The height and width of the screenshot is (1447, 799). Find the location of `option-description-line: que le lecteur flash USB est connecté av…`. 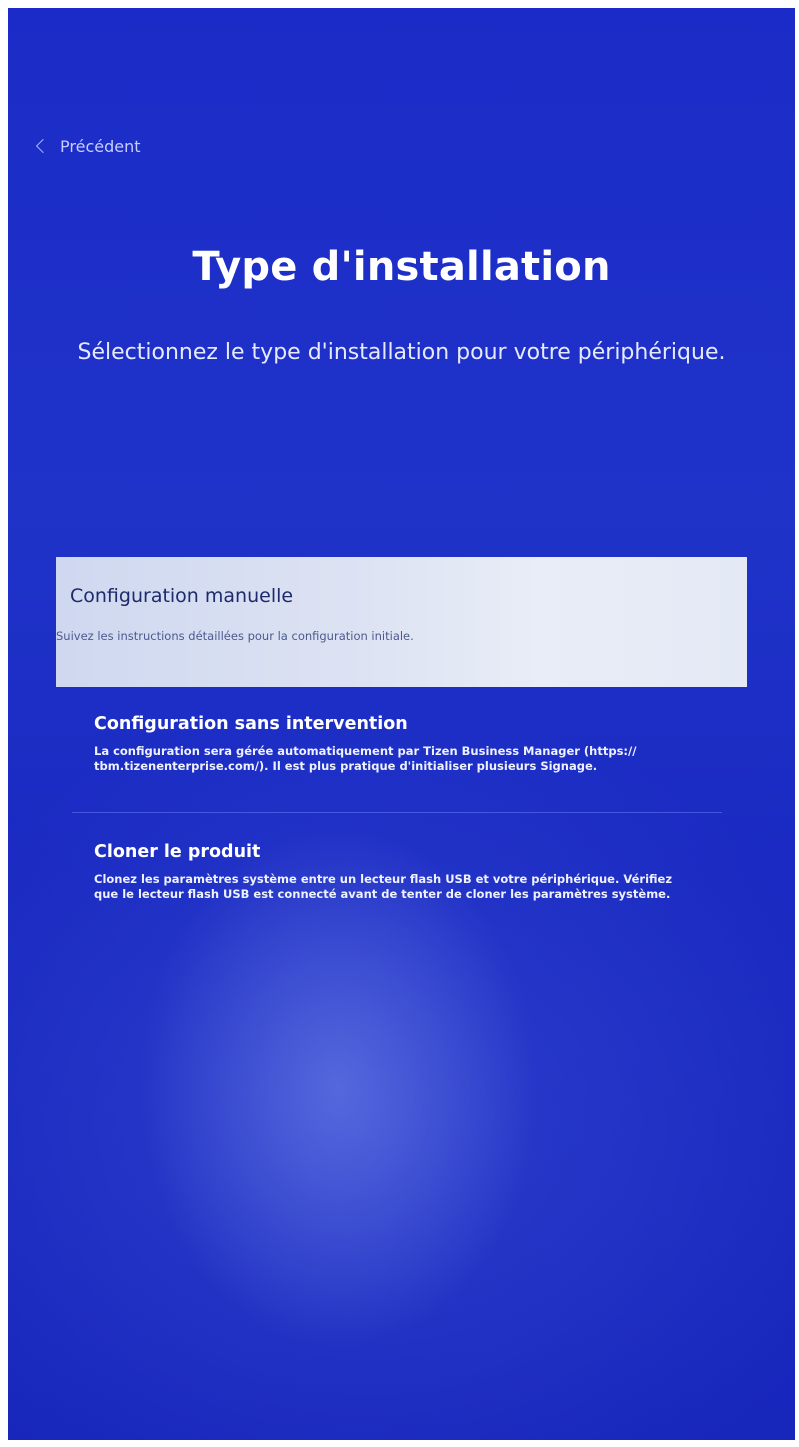

option-description-line: que le lecteur flash USB est connecté av… is located at coordinates (382, 894).